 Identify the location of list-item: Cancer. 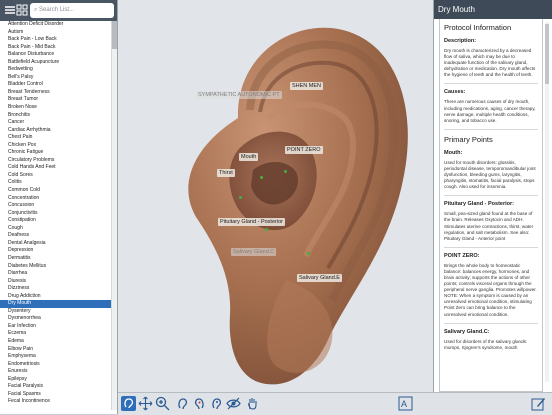
(55, 123).